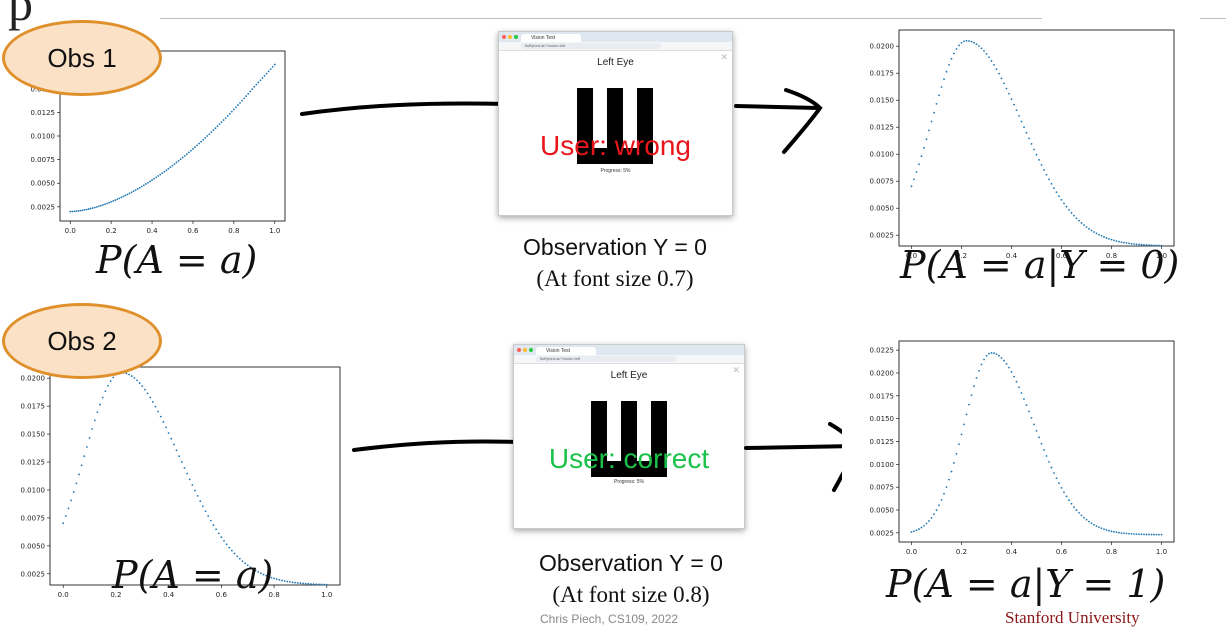 The width and height of the screenshot is (1226, 631). I want to click on x-tick-label: 0.2, so click(961, 552).